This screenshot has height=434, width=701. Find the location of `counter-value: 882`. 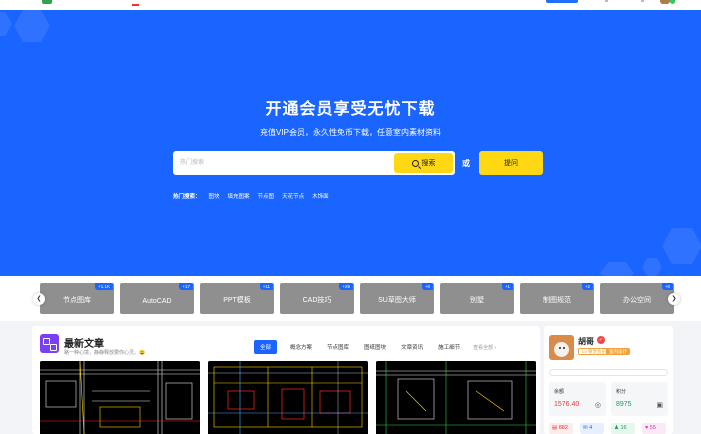

counter-value: 882 is located at coordinates (563, 428).